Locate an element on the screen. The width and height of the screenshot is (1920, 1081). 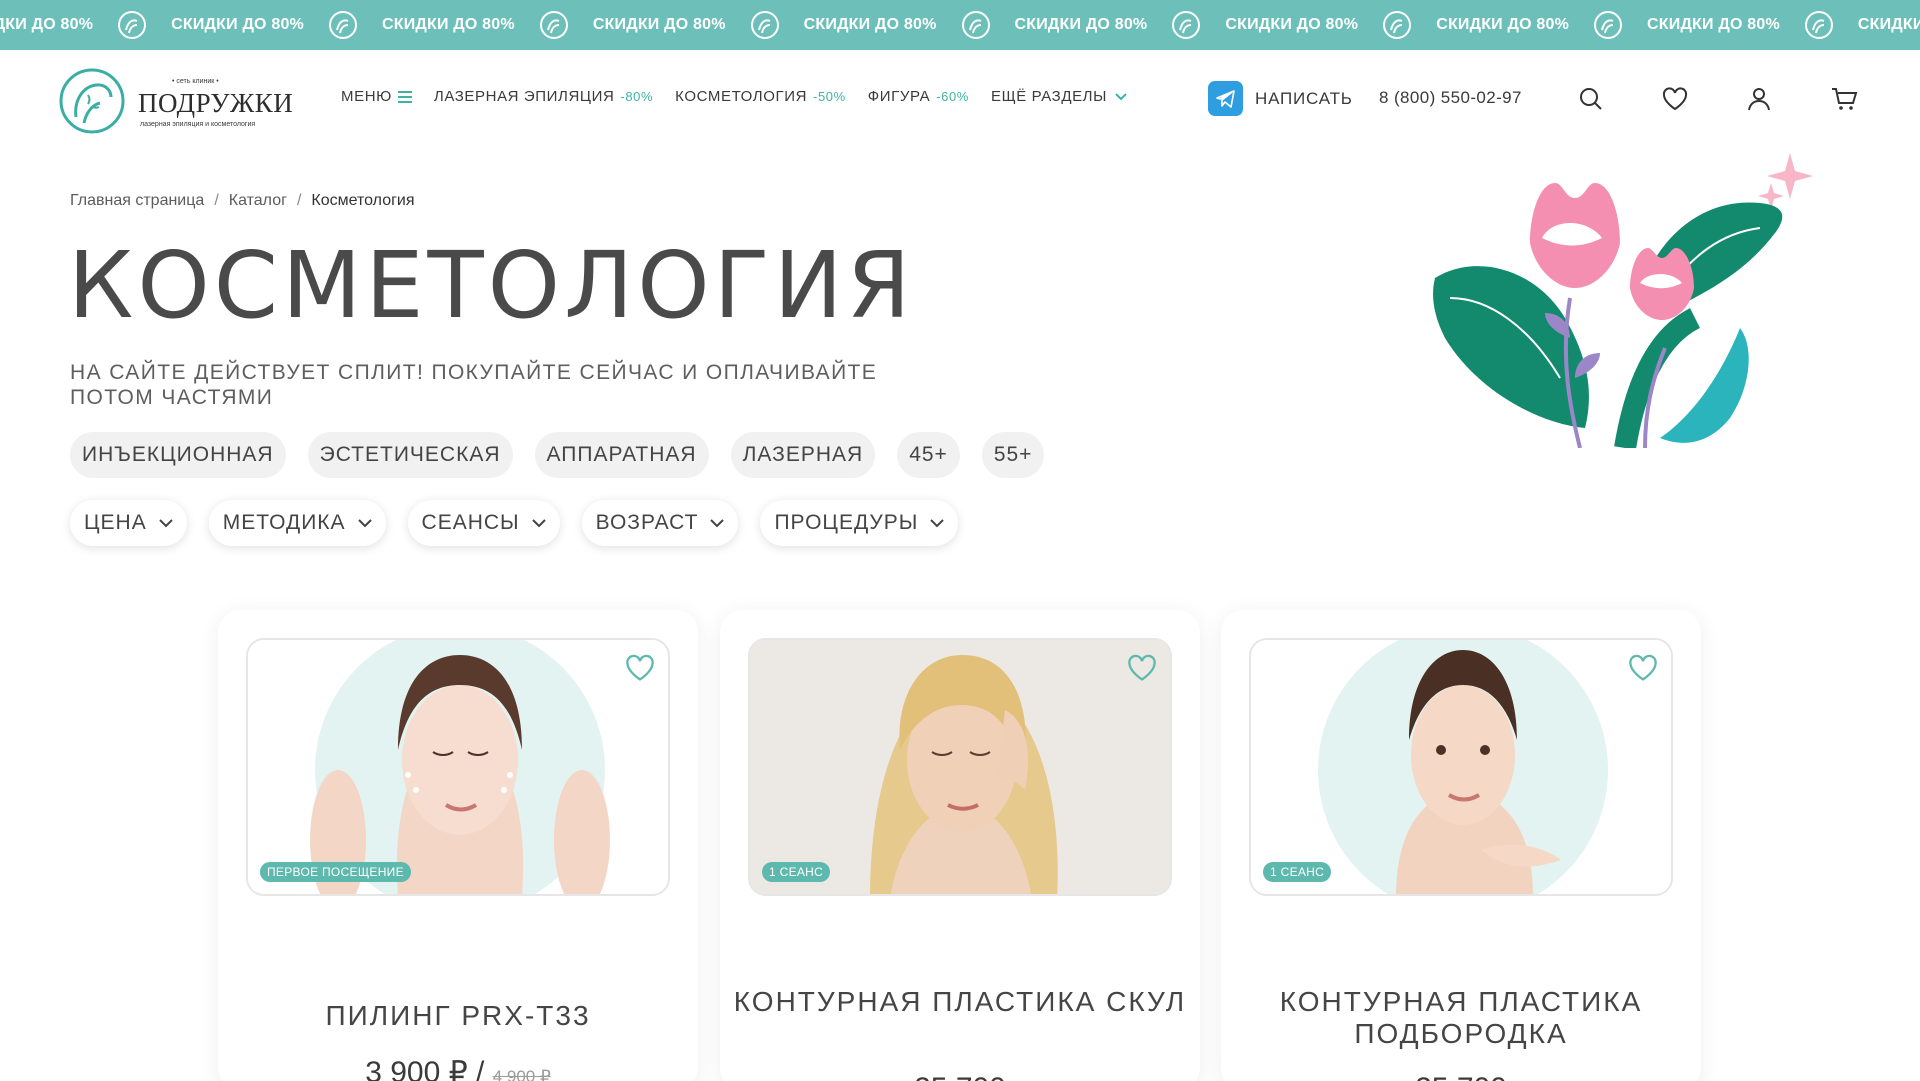
breadcrumb-home: Главная страница is located at coordinates (137, 201).